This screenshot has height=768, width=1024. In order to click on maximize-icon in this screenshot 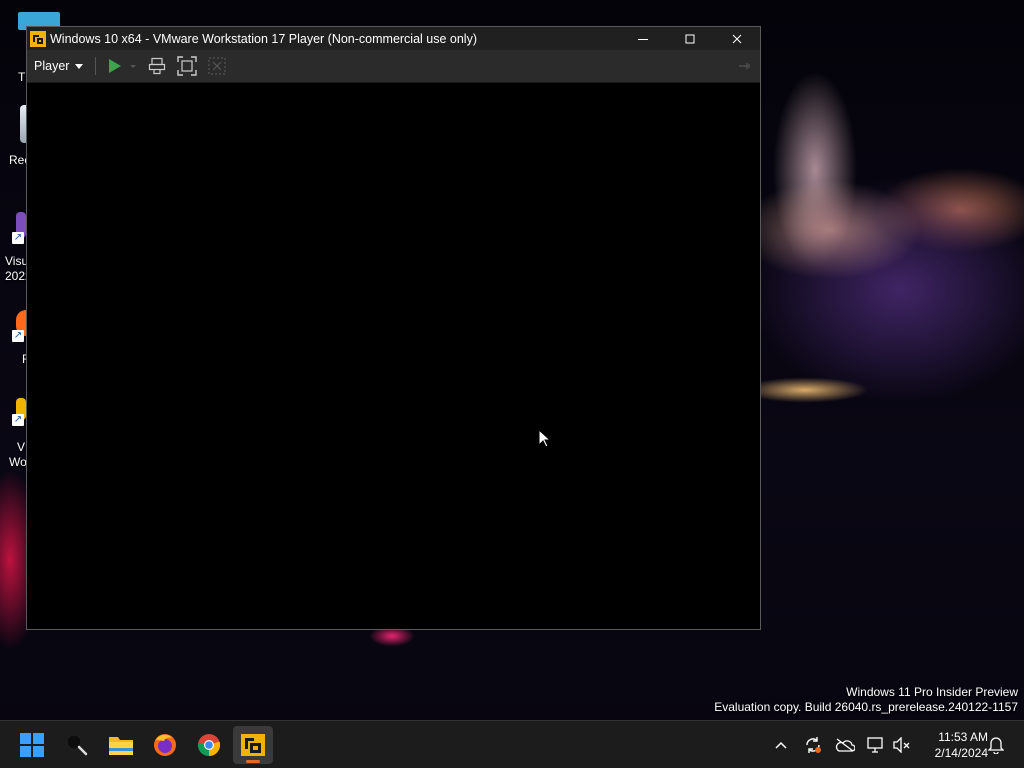, I will do `click(689, 38)`.